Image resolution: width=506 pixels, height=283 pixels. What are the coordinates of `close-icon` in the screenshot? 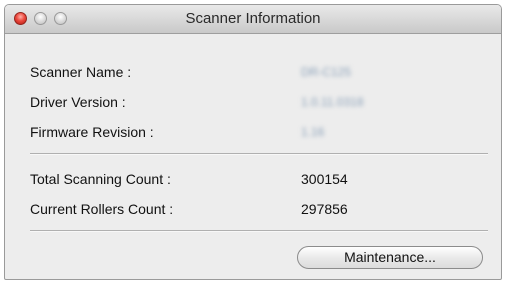 It's located at (20, 18).